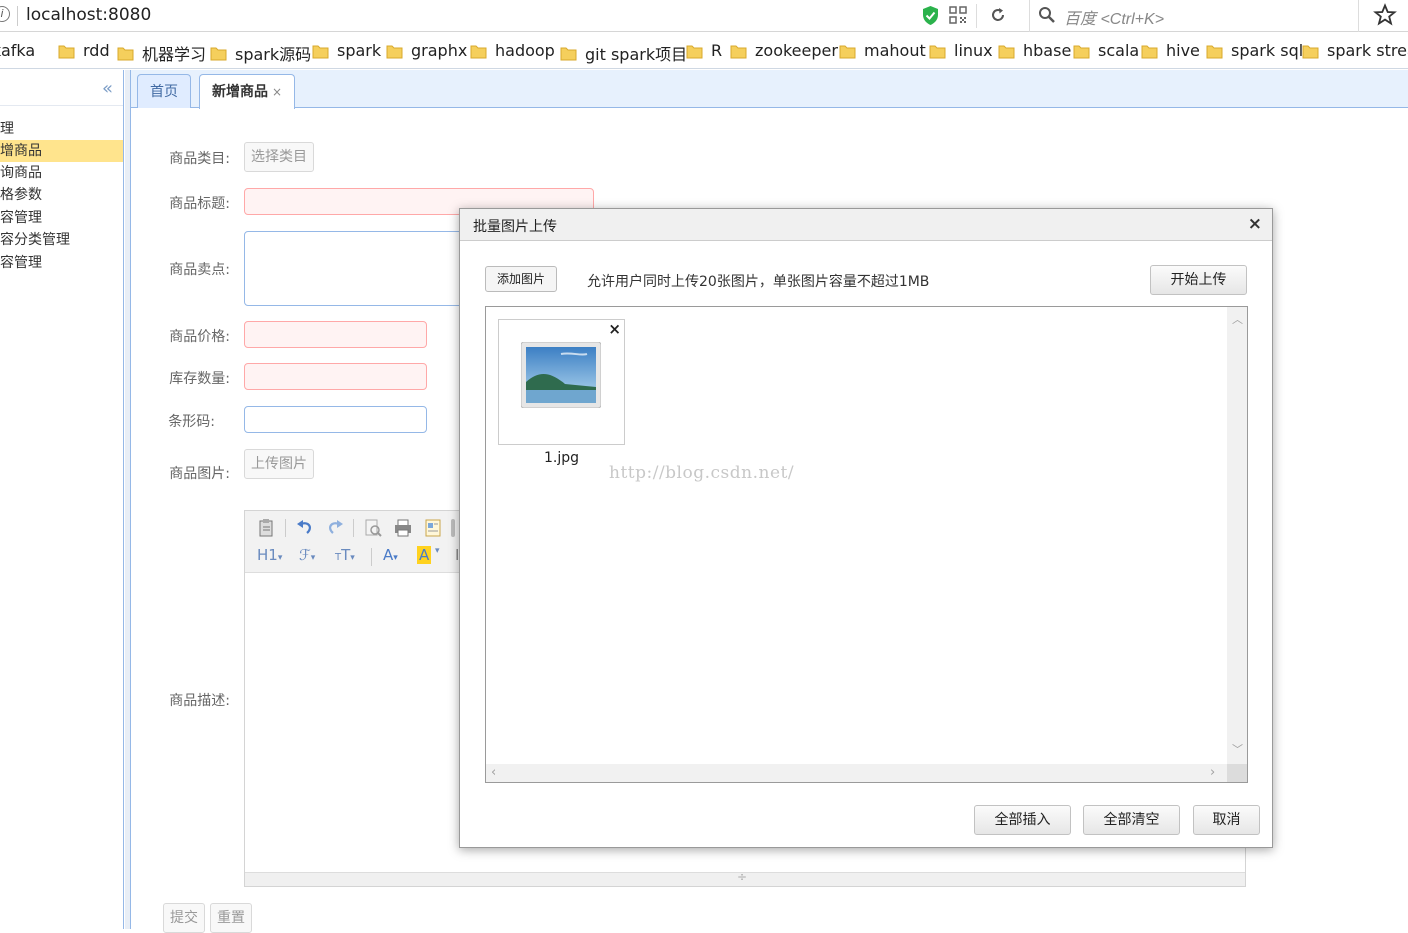 The height and width of the screenshot is (933, 1408). What do you see at coordinates (191, 422) in the screenshot?
I see `barcode-label: 条形码:` at bounding box center [191, 422].